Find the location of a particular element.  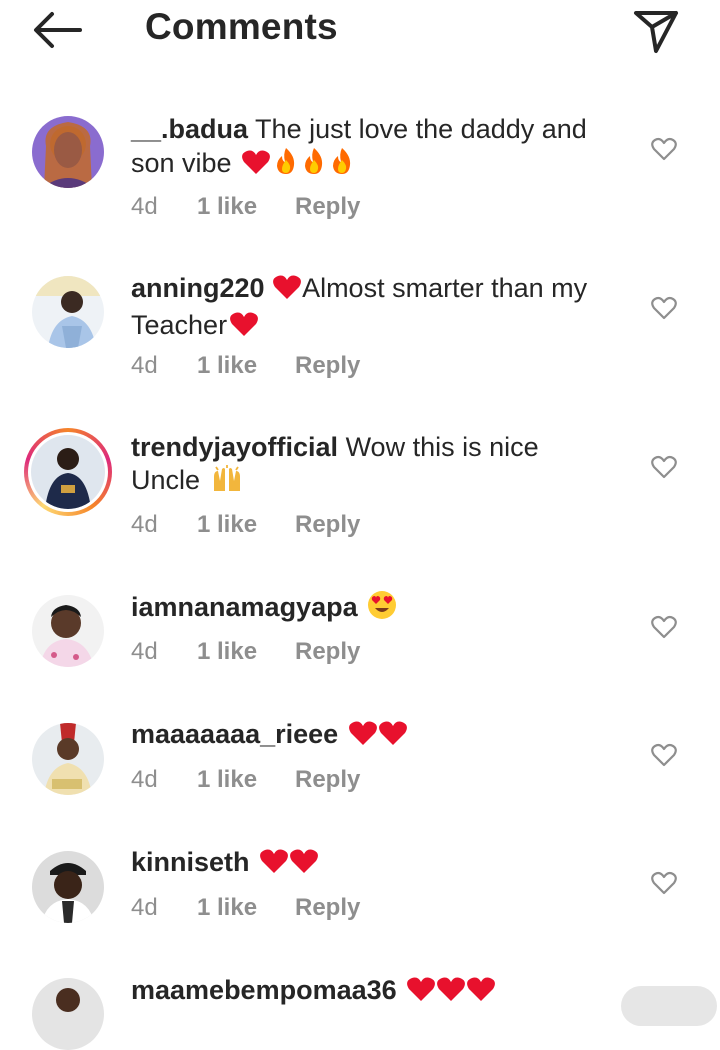

comment-username: kinniseth is located at coordinates (190, 862).